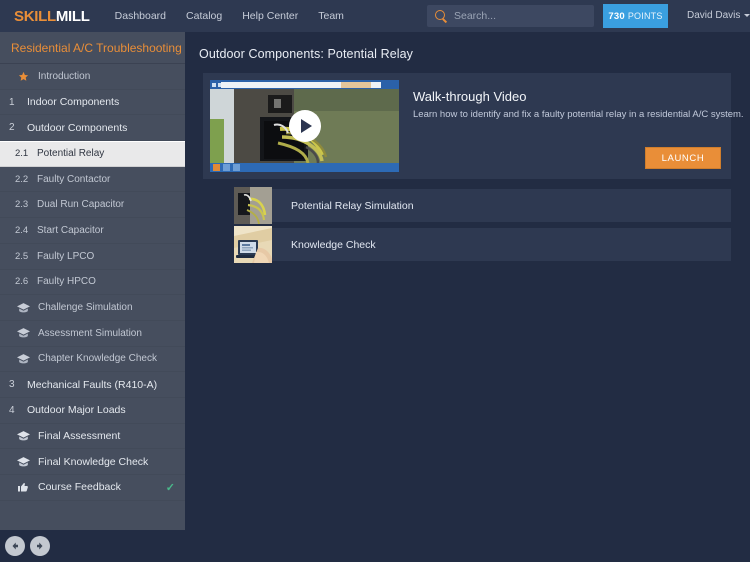 Image resolution: width=750 pixels, height=562 pixels. I want to click on sidebar-item-number: 2, so click(12, 128).